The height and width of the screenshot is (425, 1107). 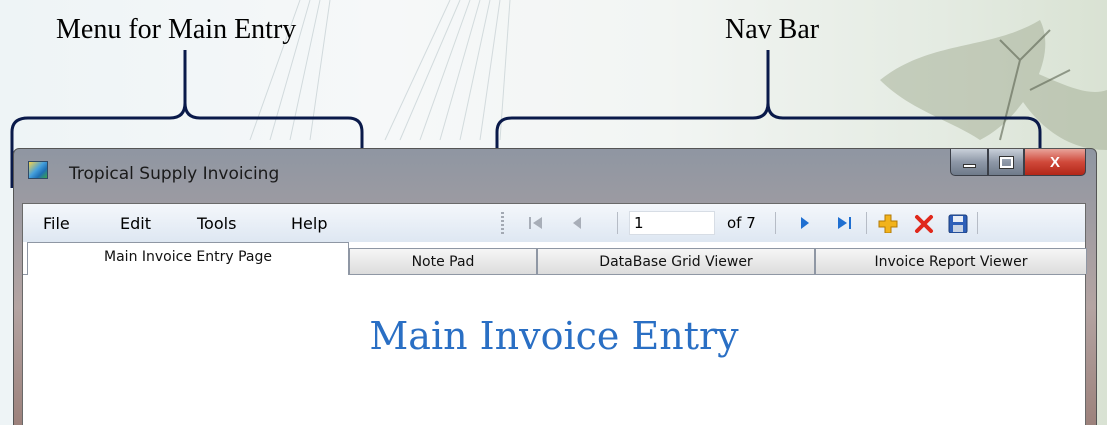 What do you see at coordinates (443, 261) in the screenshot?
I see `tab-note-pad: Note Pad` at bounding box center [443, 261].